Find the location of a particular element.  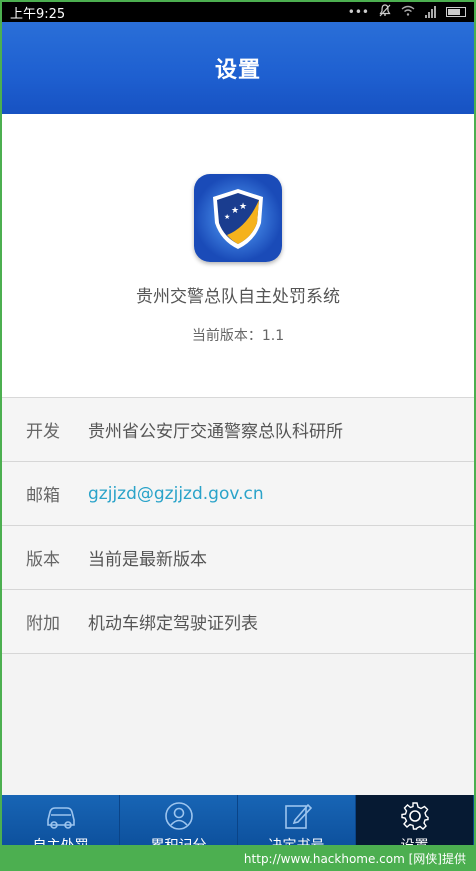

nav-item-points: 累积记分 is located at coordinates (179, 820).